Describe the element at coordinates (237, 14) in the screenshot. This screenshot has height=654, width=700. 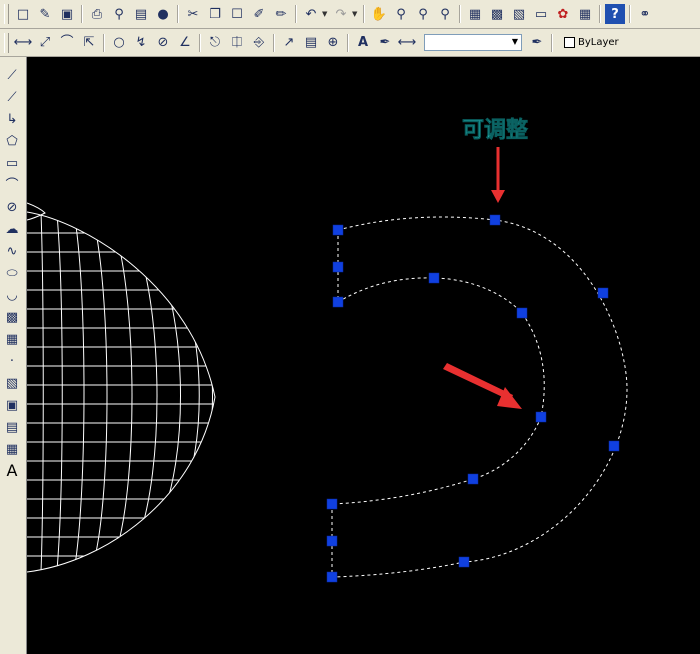
I see `paste-icon: ☐` at that location.